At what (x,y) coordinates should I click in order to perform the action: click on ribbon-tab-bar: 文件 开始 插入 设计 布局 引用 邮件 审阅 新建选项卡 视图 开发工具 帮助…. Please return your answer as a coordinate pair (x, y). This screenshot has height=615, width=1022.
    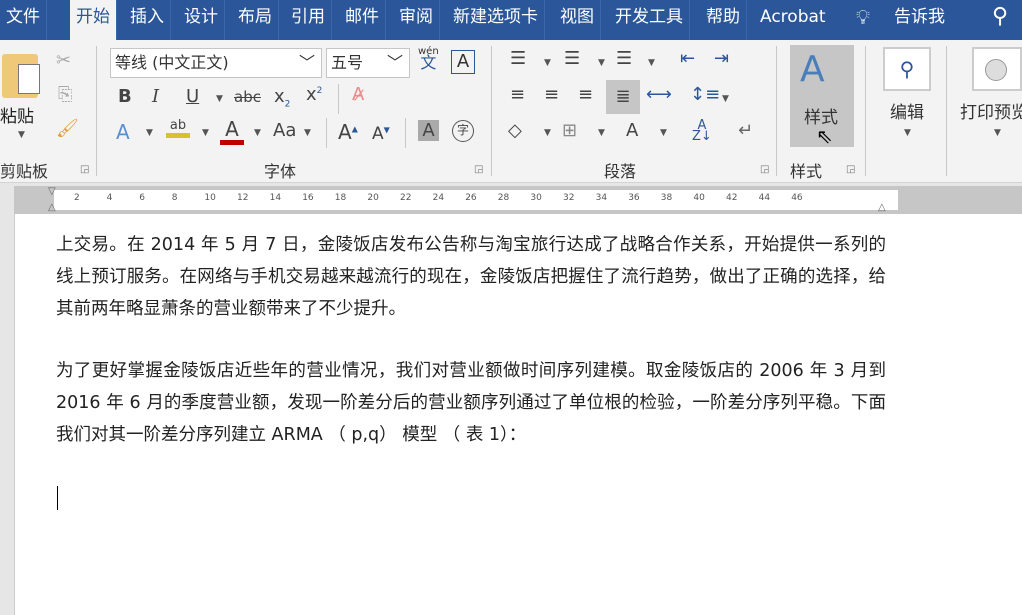
    Looking at the image, I should click on (511, 20).